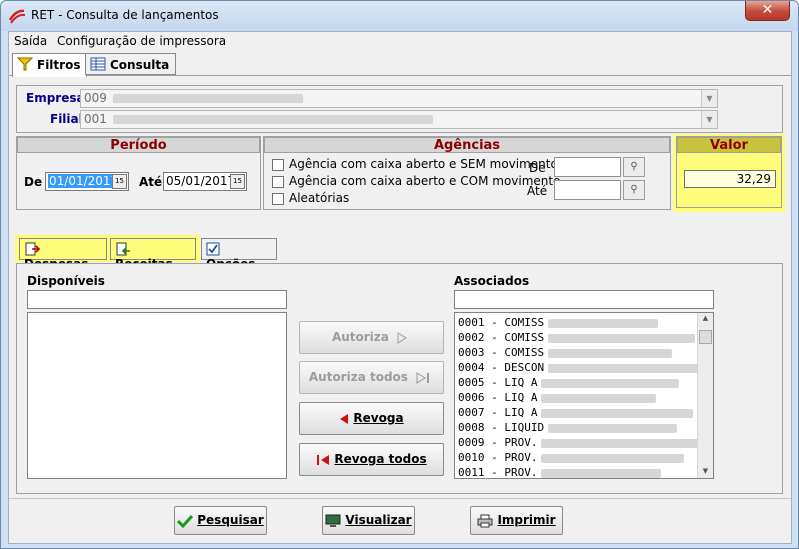 Image resolution: width=799 pixels, height=549 pixels. What do you see at coordinates (230, 520) in the screenshot?
I see `pesquisar-label: Pesquisar` at bounding box center [230, 520].